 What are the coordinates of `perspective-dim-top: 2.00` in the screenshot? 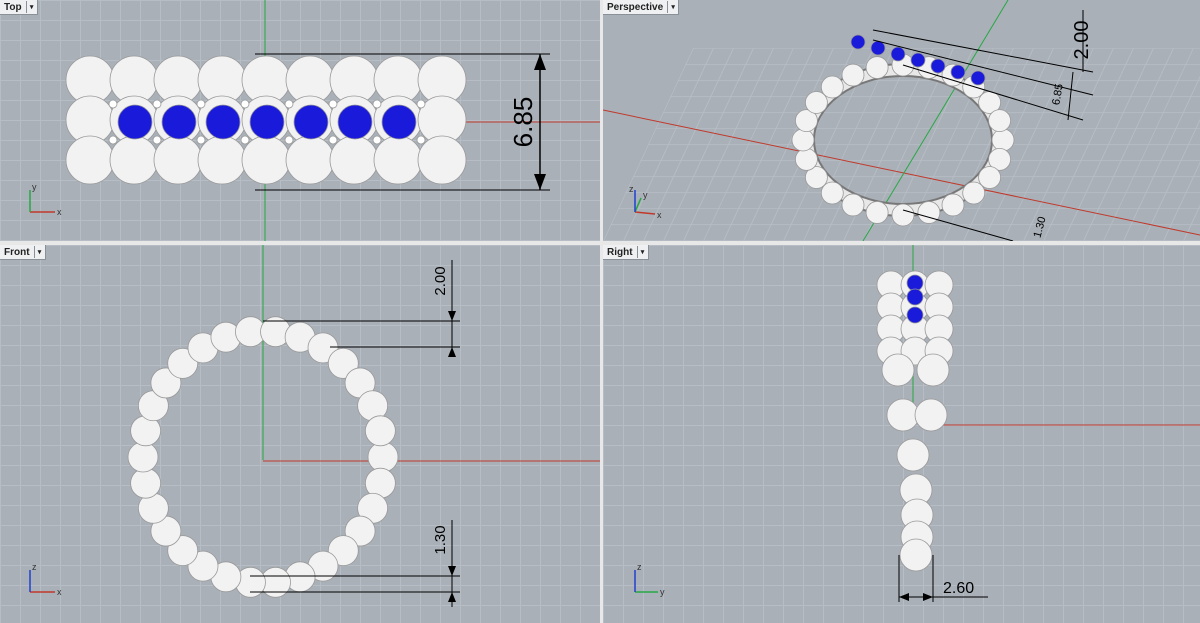 It's located at (1082, 40).